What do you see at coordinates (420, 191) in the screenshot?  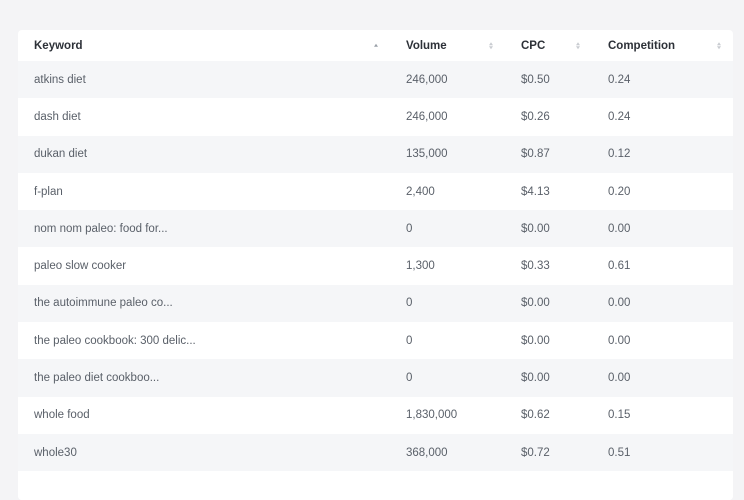 I see `cell-volume: 2,400` at bounding box center [420, 191].